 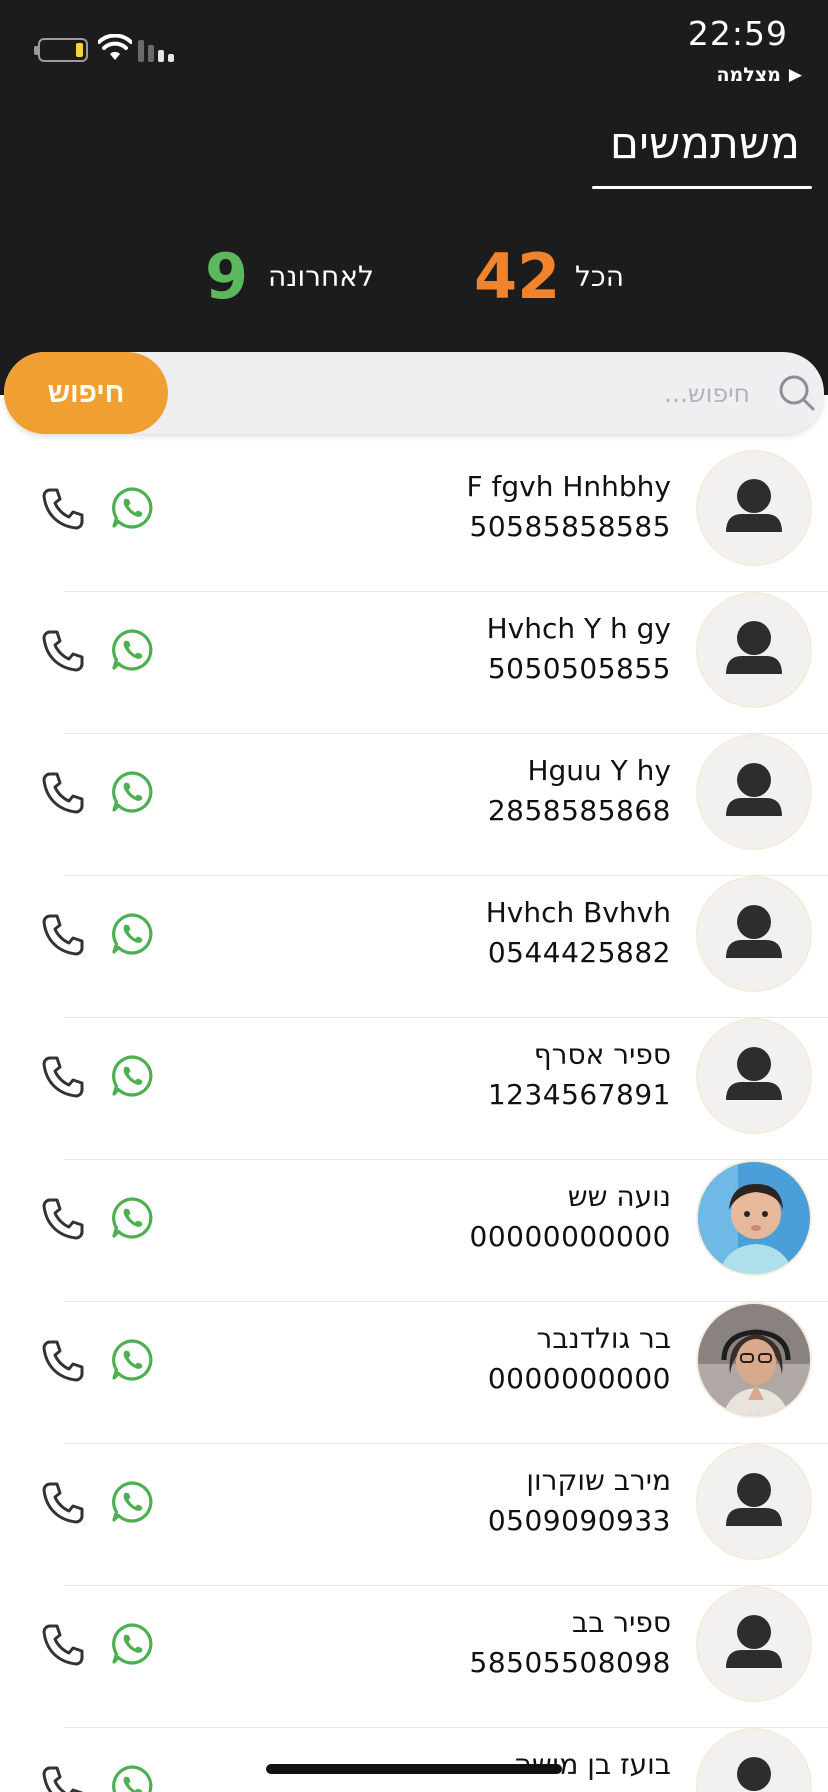 I want to click on contact-phone: 0544425882, so click(x=579, y=952).